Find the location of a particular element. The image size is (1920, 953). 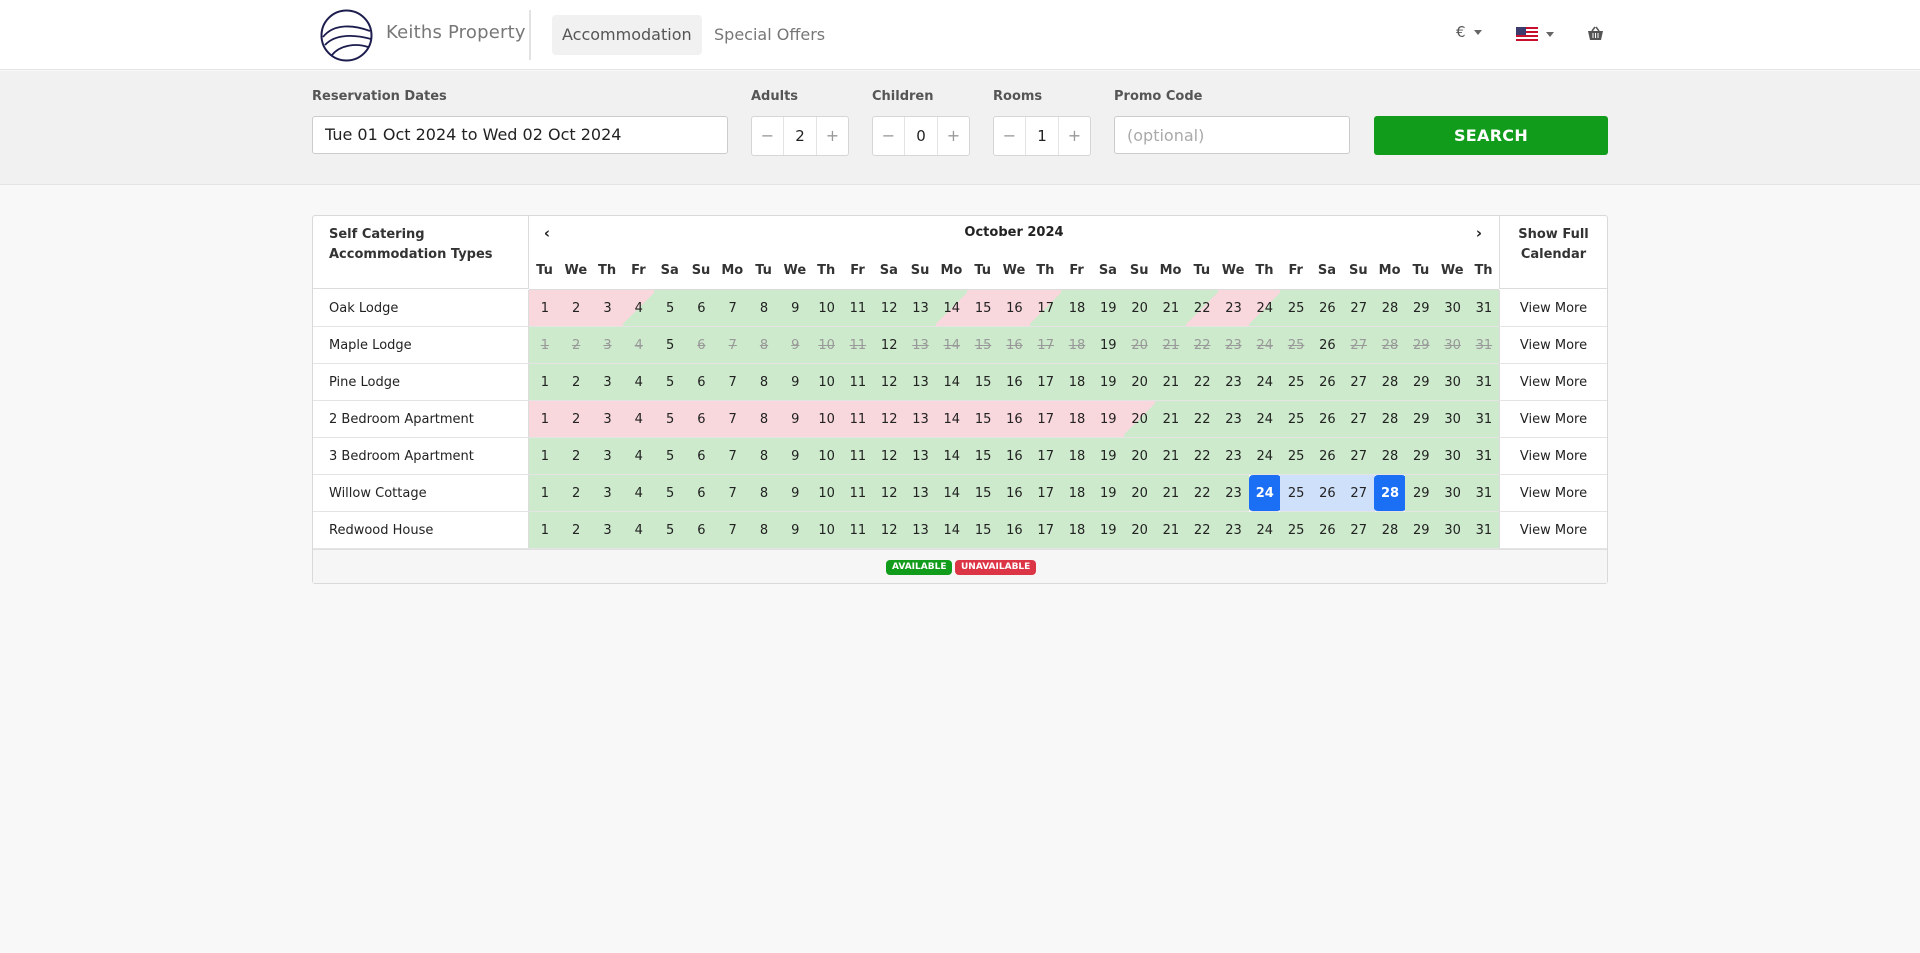

calendar-day-cell: 18 is located at coordinates (1077, 345).